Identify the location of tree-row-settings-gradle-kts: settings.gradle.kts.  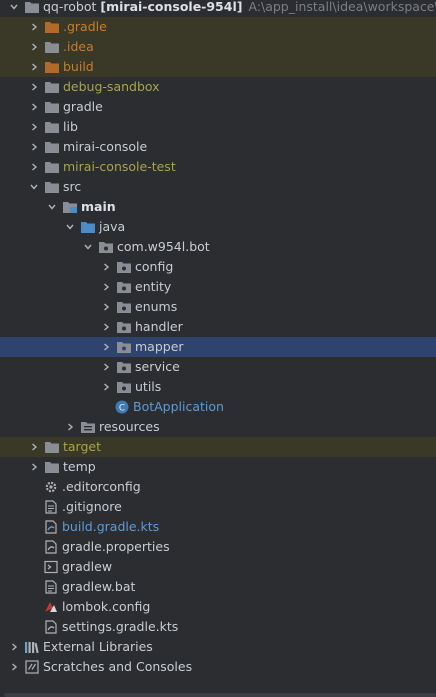
(218, 627).